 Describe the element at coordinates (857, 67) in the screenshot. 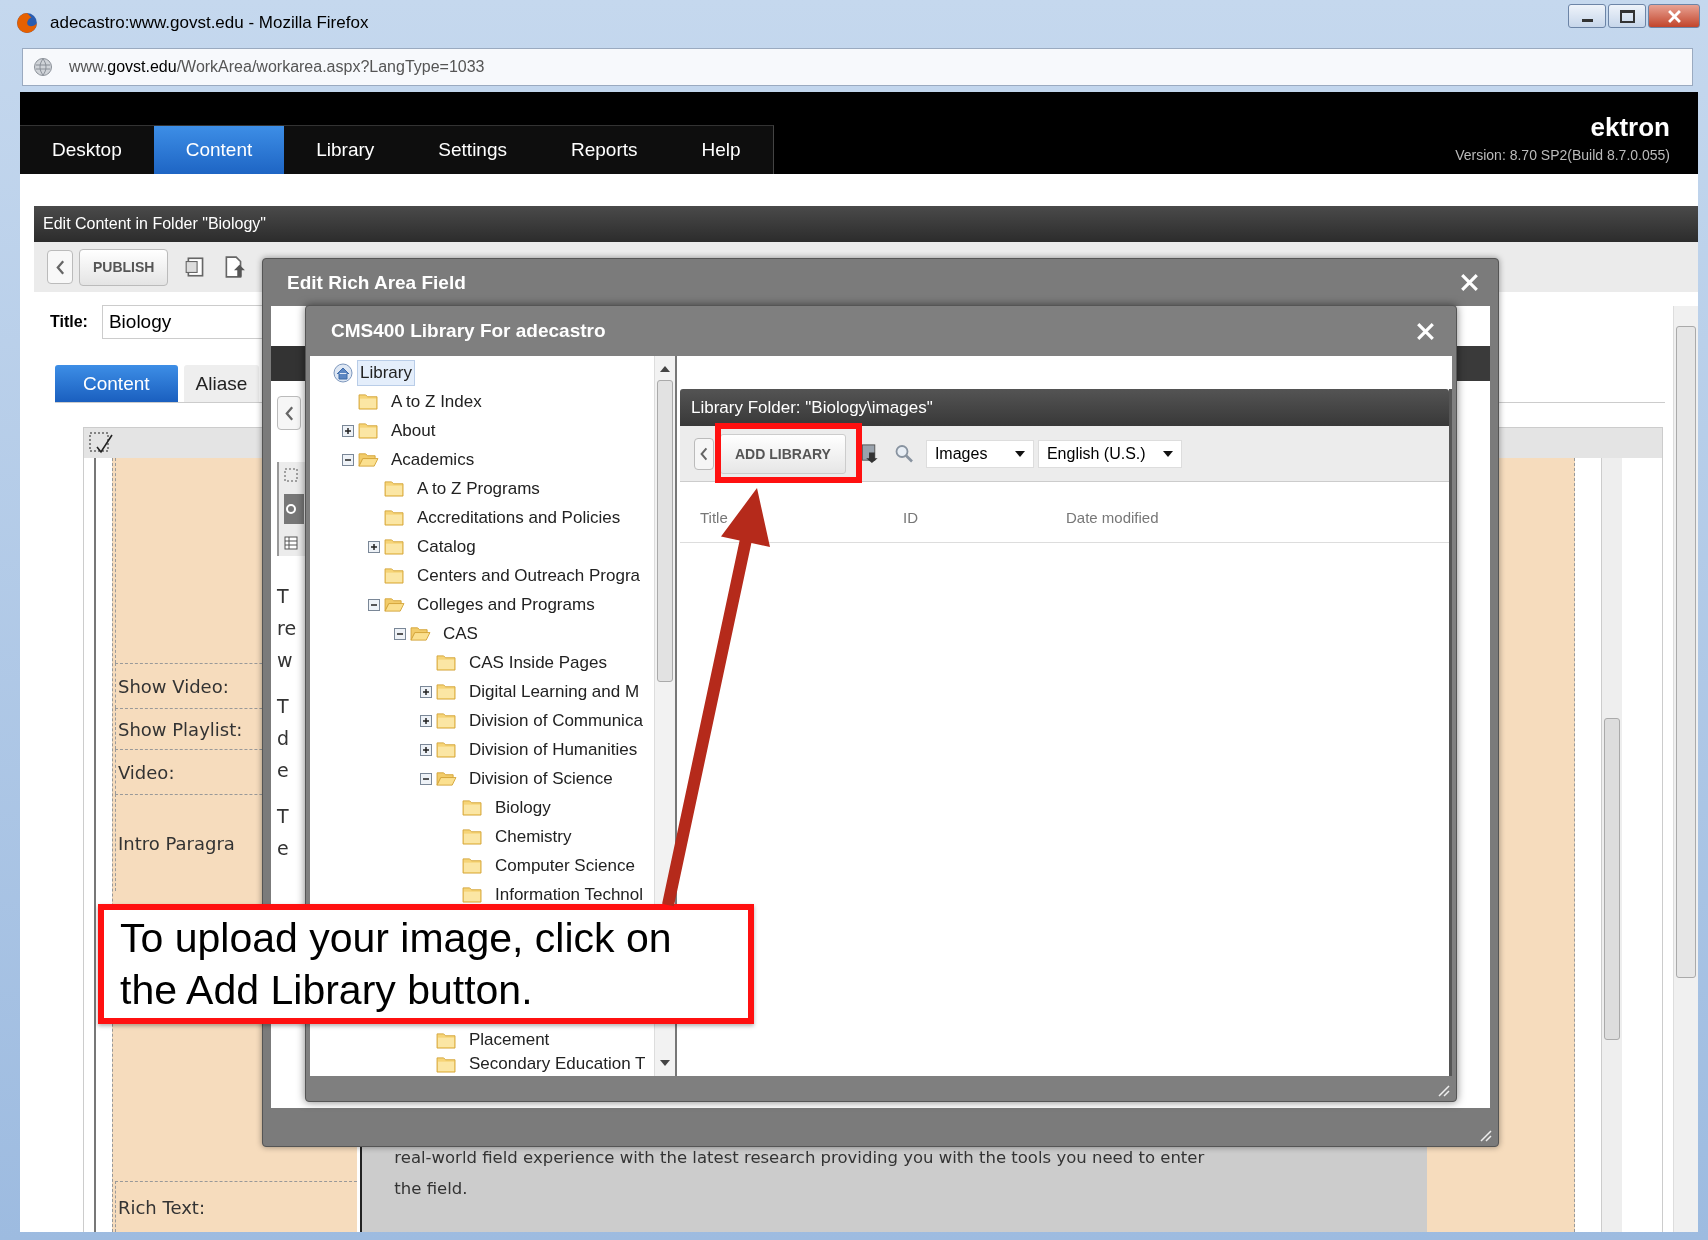

I see `address-bar: www.govst.edu/WorkArea/workarea.aspx?LangType=1033` at that location.